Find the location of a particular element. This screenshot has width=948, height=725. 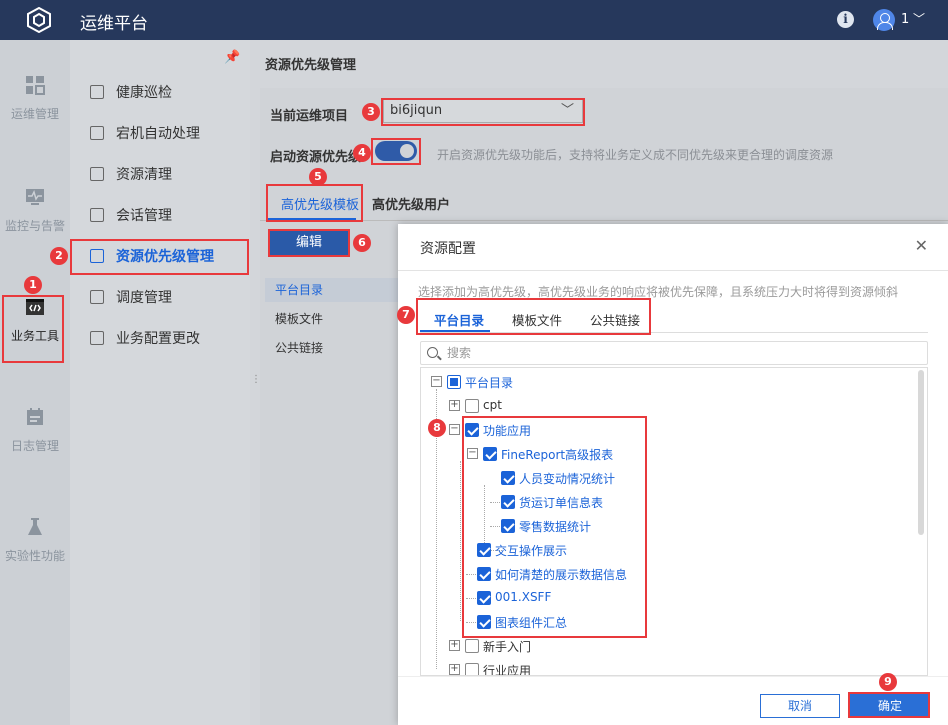

step-marker: 9 is located at coordinates (888, 682).